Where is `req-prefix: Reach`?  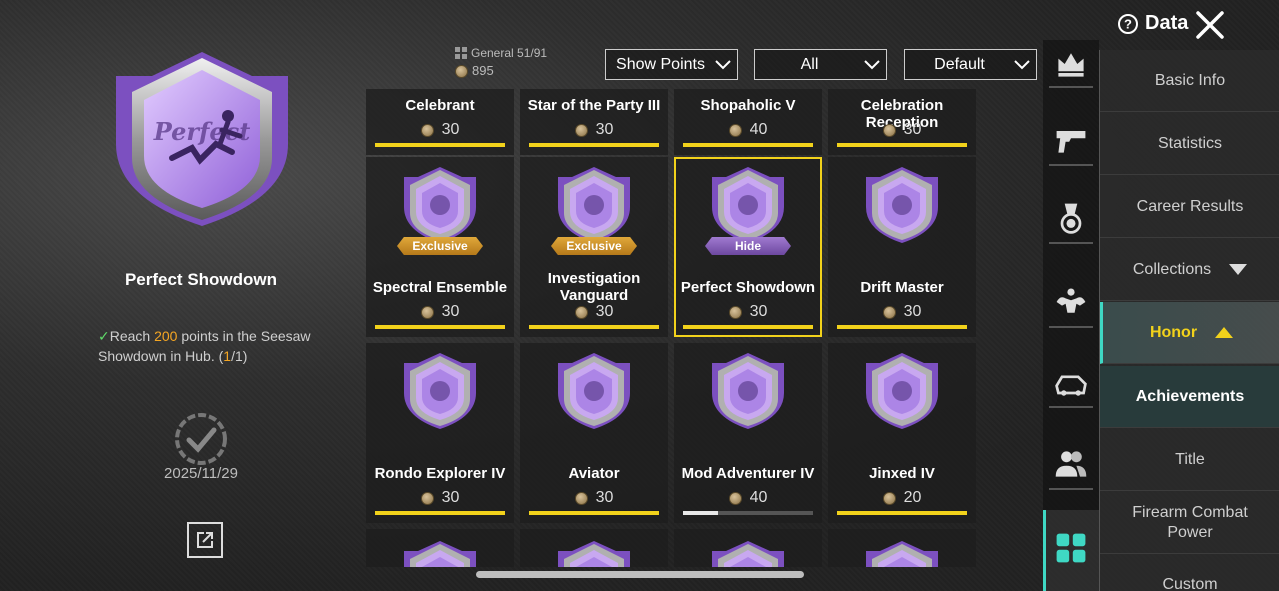
req-prefix: Reach is located at coordinates (132, 336).